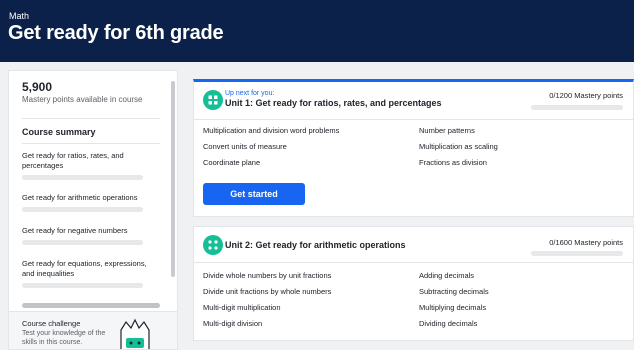 The image size is (634, 350). I want to click on unit-1-mastery-bar, so click(577, 107).